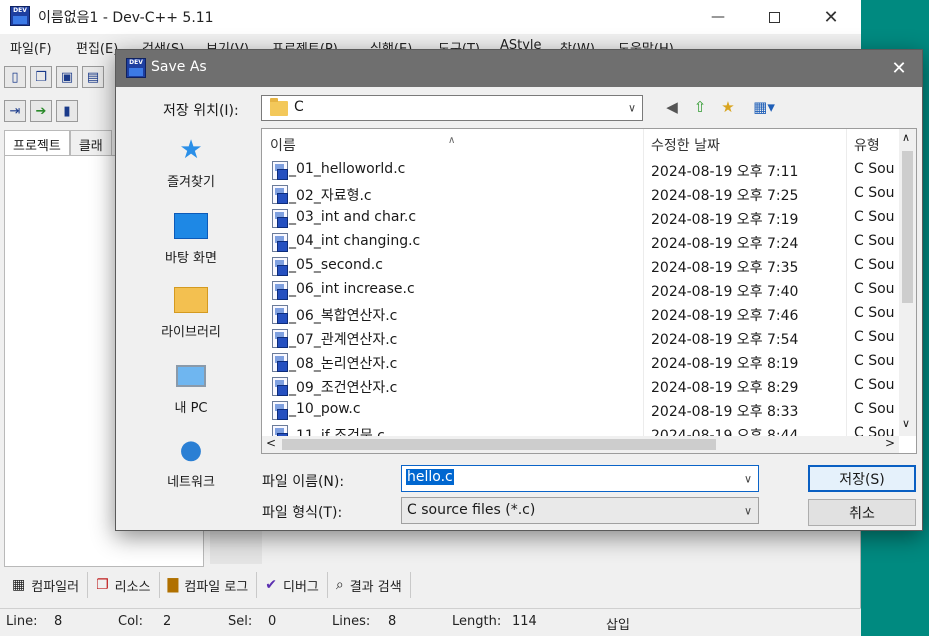  I want to click on save-file-button: ▣, so click(67, 77).